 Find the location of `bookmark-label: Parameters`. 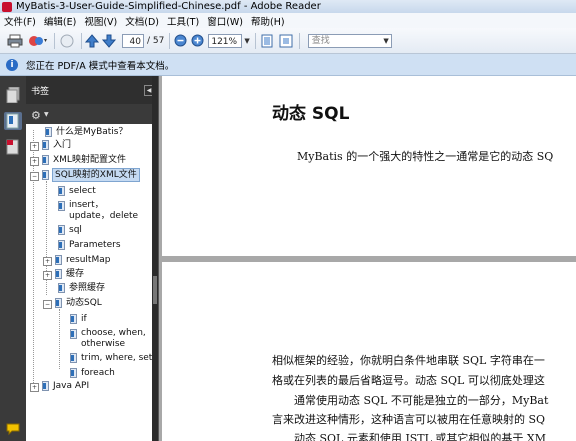

bookmark-label: Parameters is located at coordinates (95, 245).